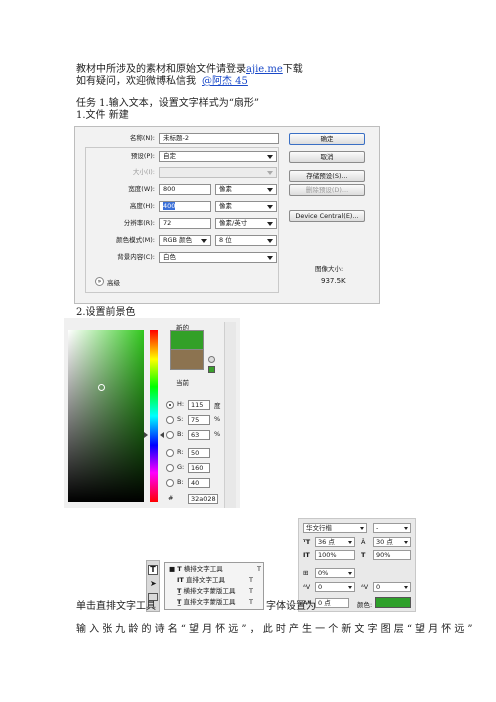  What do you see at coordinates (170, 453) in the screenshot?
I see `r-radio` at bounding box center [170, 453].